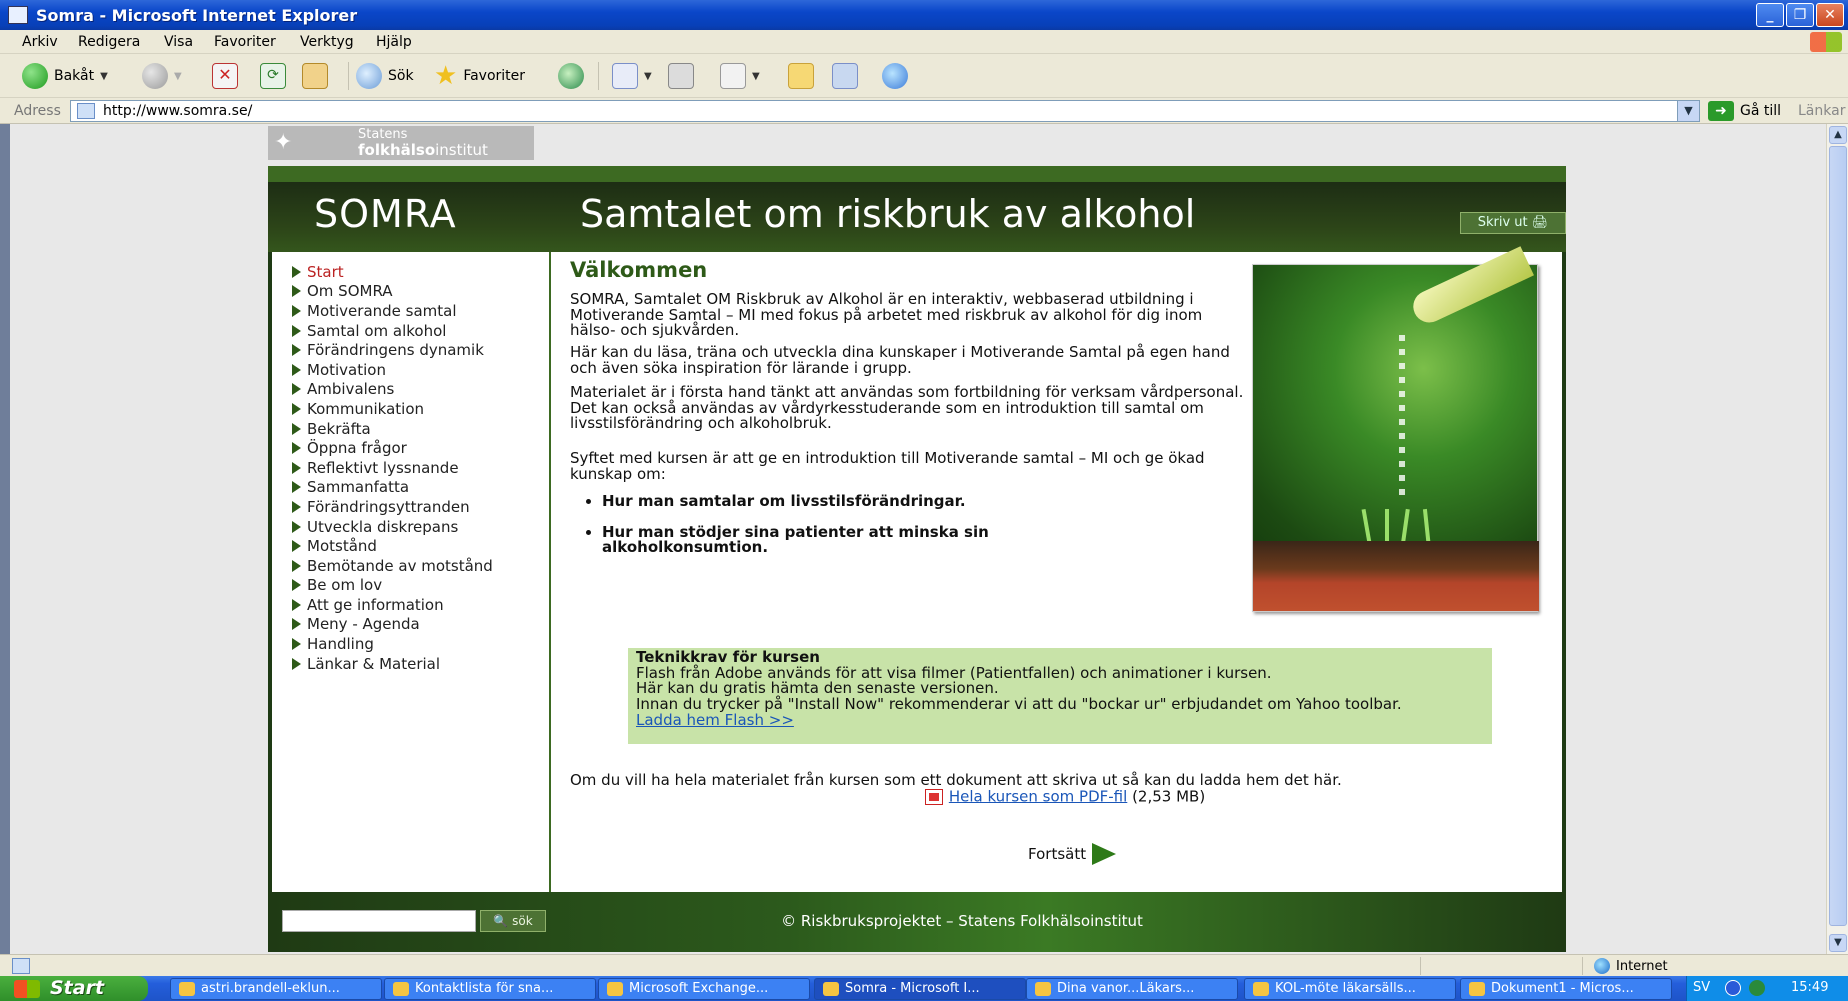 This screenshot has height=1001, width=1848. I want to click on nav-item-6: Ambivalens, so click(392, 390).